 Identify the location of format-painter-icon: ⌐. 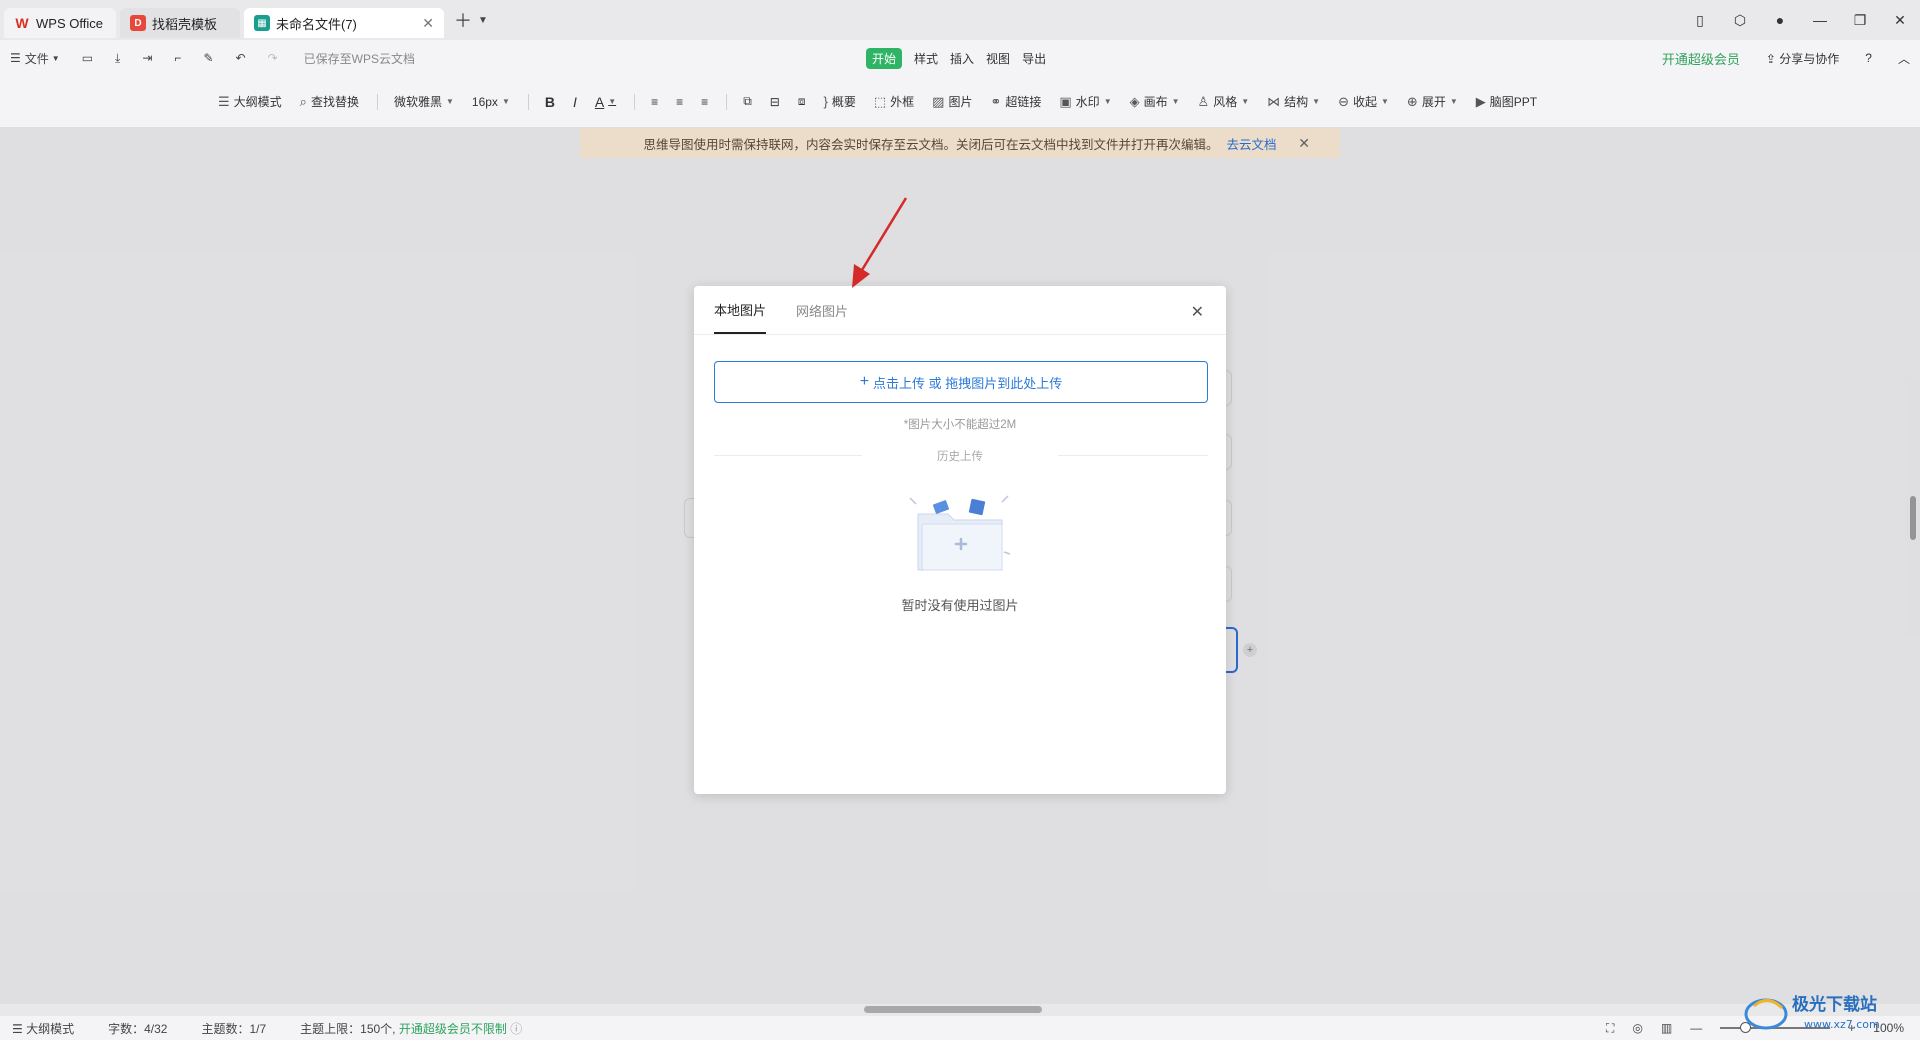
(177, 58).